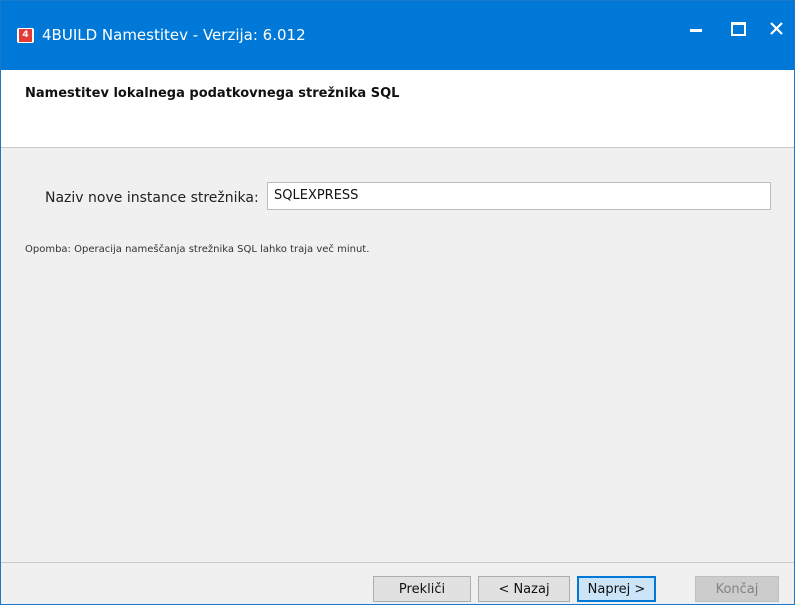  I want to click on maximize-icon, so click(738, 30).